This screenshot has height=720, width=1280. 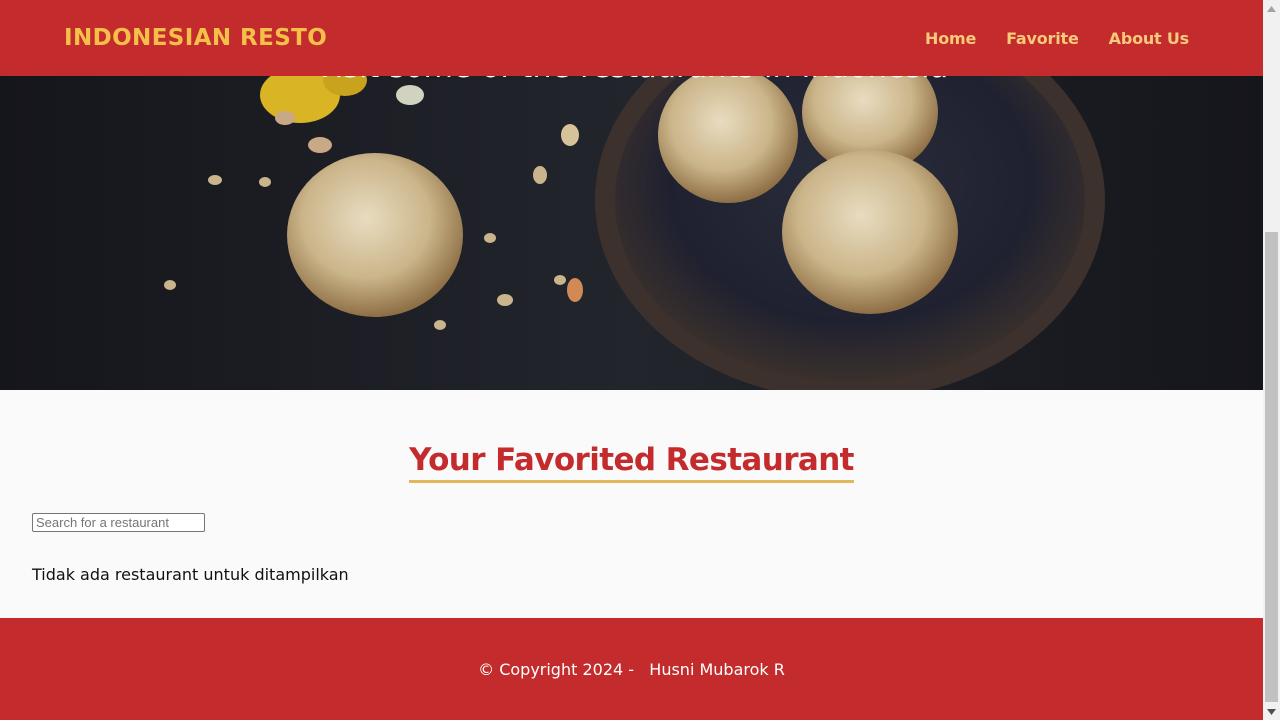 What do you see at coordinates (118, 522) in the screenshot?
I see `search-input` at bounding box center [118, 522].